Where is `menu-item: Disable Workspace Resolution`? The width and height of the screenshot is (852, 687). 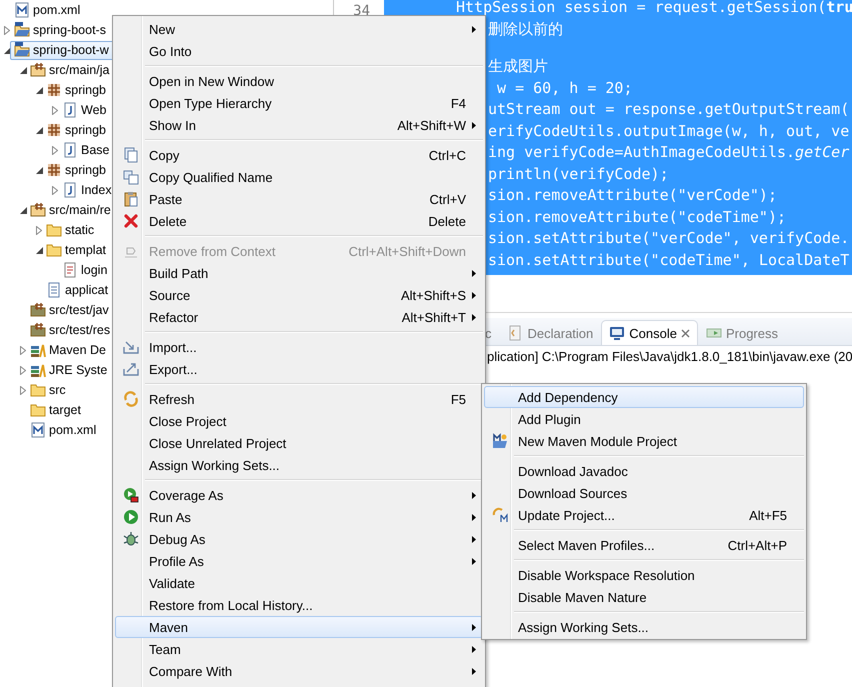
menu-item: Disable Workspace Resolution is located at coordinates (644, 575).